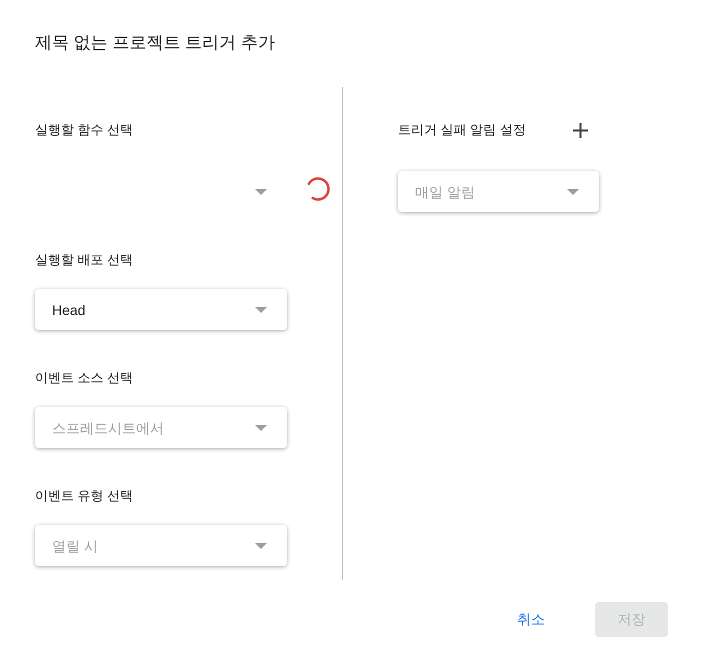  Describe the element at coordinates (531, 619) in the screenshot. I see `cancel-button: 취소` at that location.